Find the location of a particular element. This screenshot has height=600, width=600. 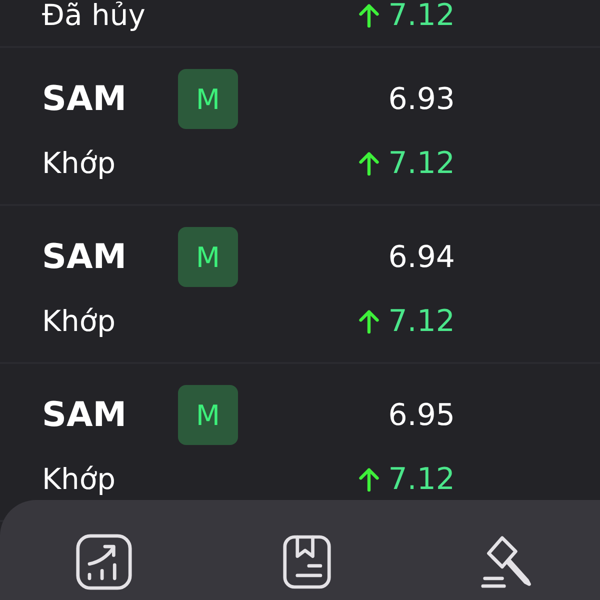

order-price: 6.95 is located at coordinates (421, 415).